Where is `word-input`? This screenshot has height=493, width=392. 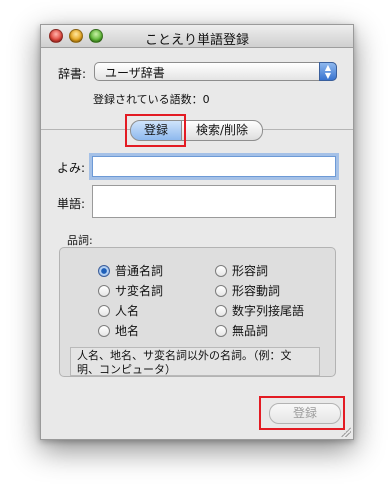
word-input is located at coordinates (214, 201).